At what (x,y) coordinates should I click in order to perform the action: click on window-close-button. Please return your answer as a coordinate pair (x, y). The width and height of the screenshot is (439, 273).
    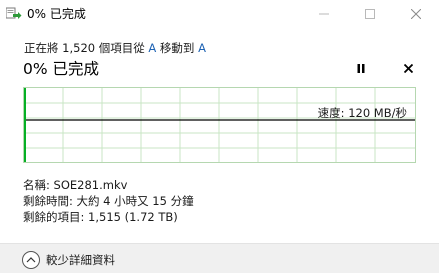
    Looking at the image, I should click on (416, 13).